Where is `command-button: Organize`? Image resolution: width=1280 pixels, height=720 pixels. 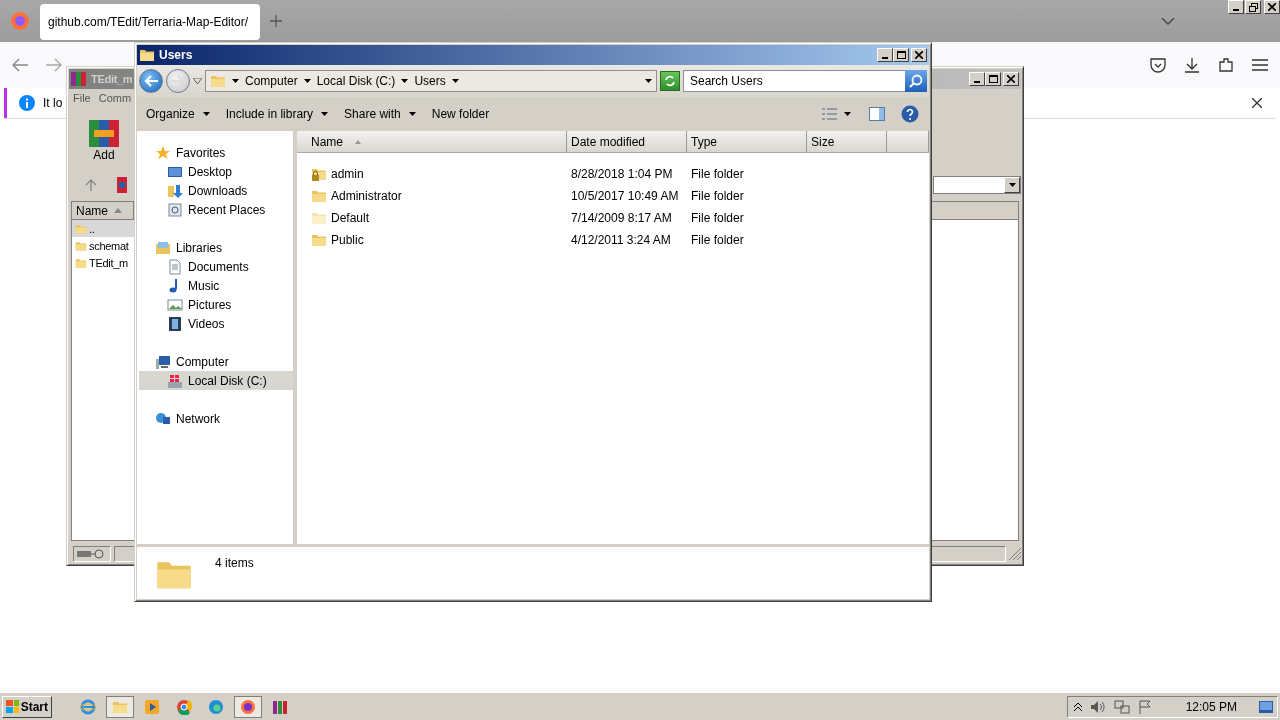
command-button: Organize is located at coordinates (178, 114).